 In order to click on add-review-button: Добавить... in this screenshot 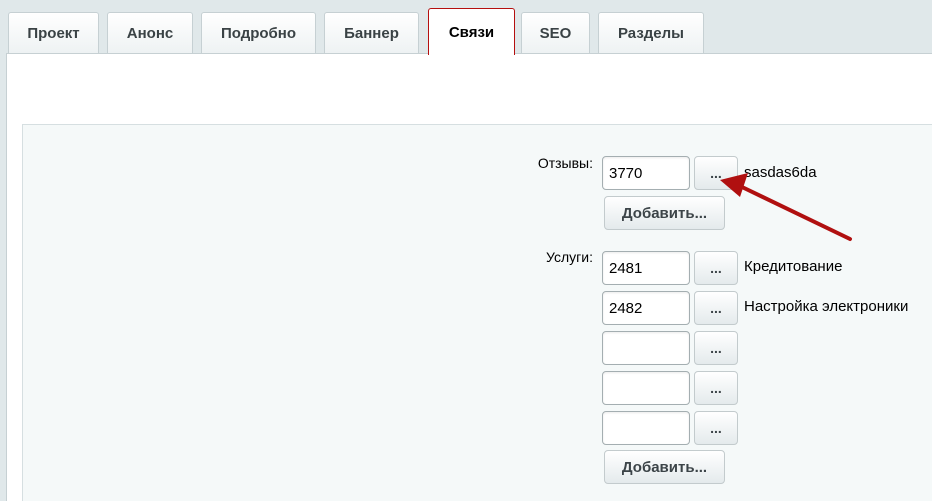, I will do `click(664, 213)`.